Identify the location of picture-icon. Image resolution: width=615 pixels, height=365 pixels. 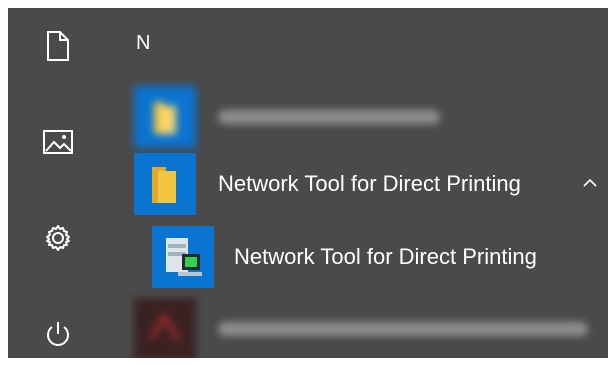
(58, 142).